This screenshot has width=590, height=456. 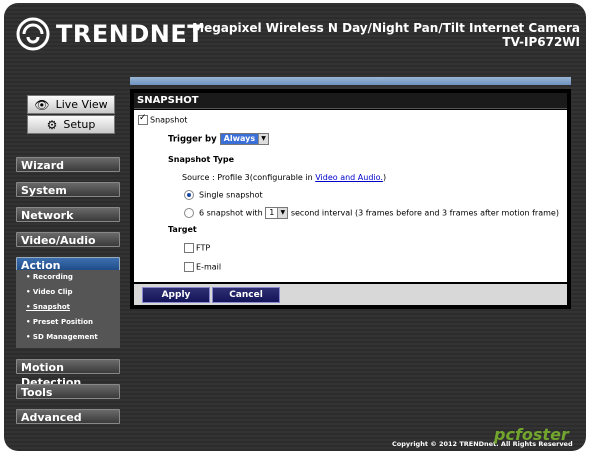 What do you see at coordinates (231, 195) in the screenshot?
I see `single-snapshot-label: Single snapshot` at bounding box center [231, 195].